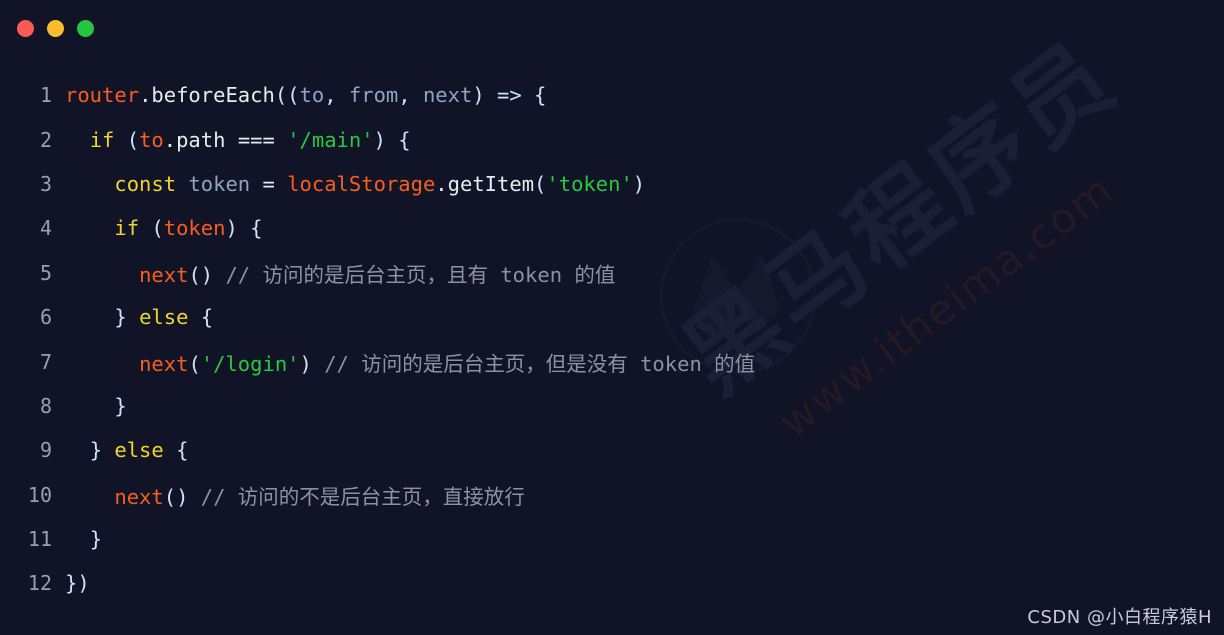 The image size is (1224, 635). I want to click on close-button, so click(25, 28).